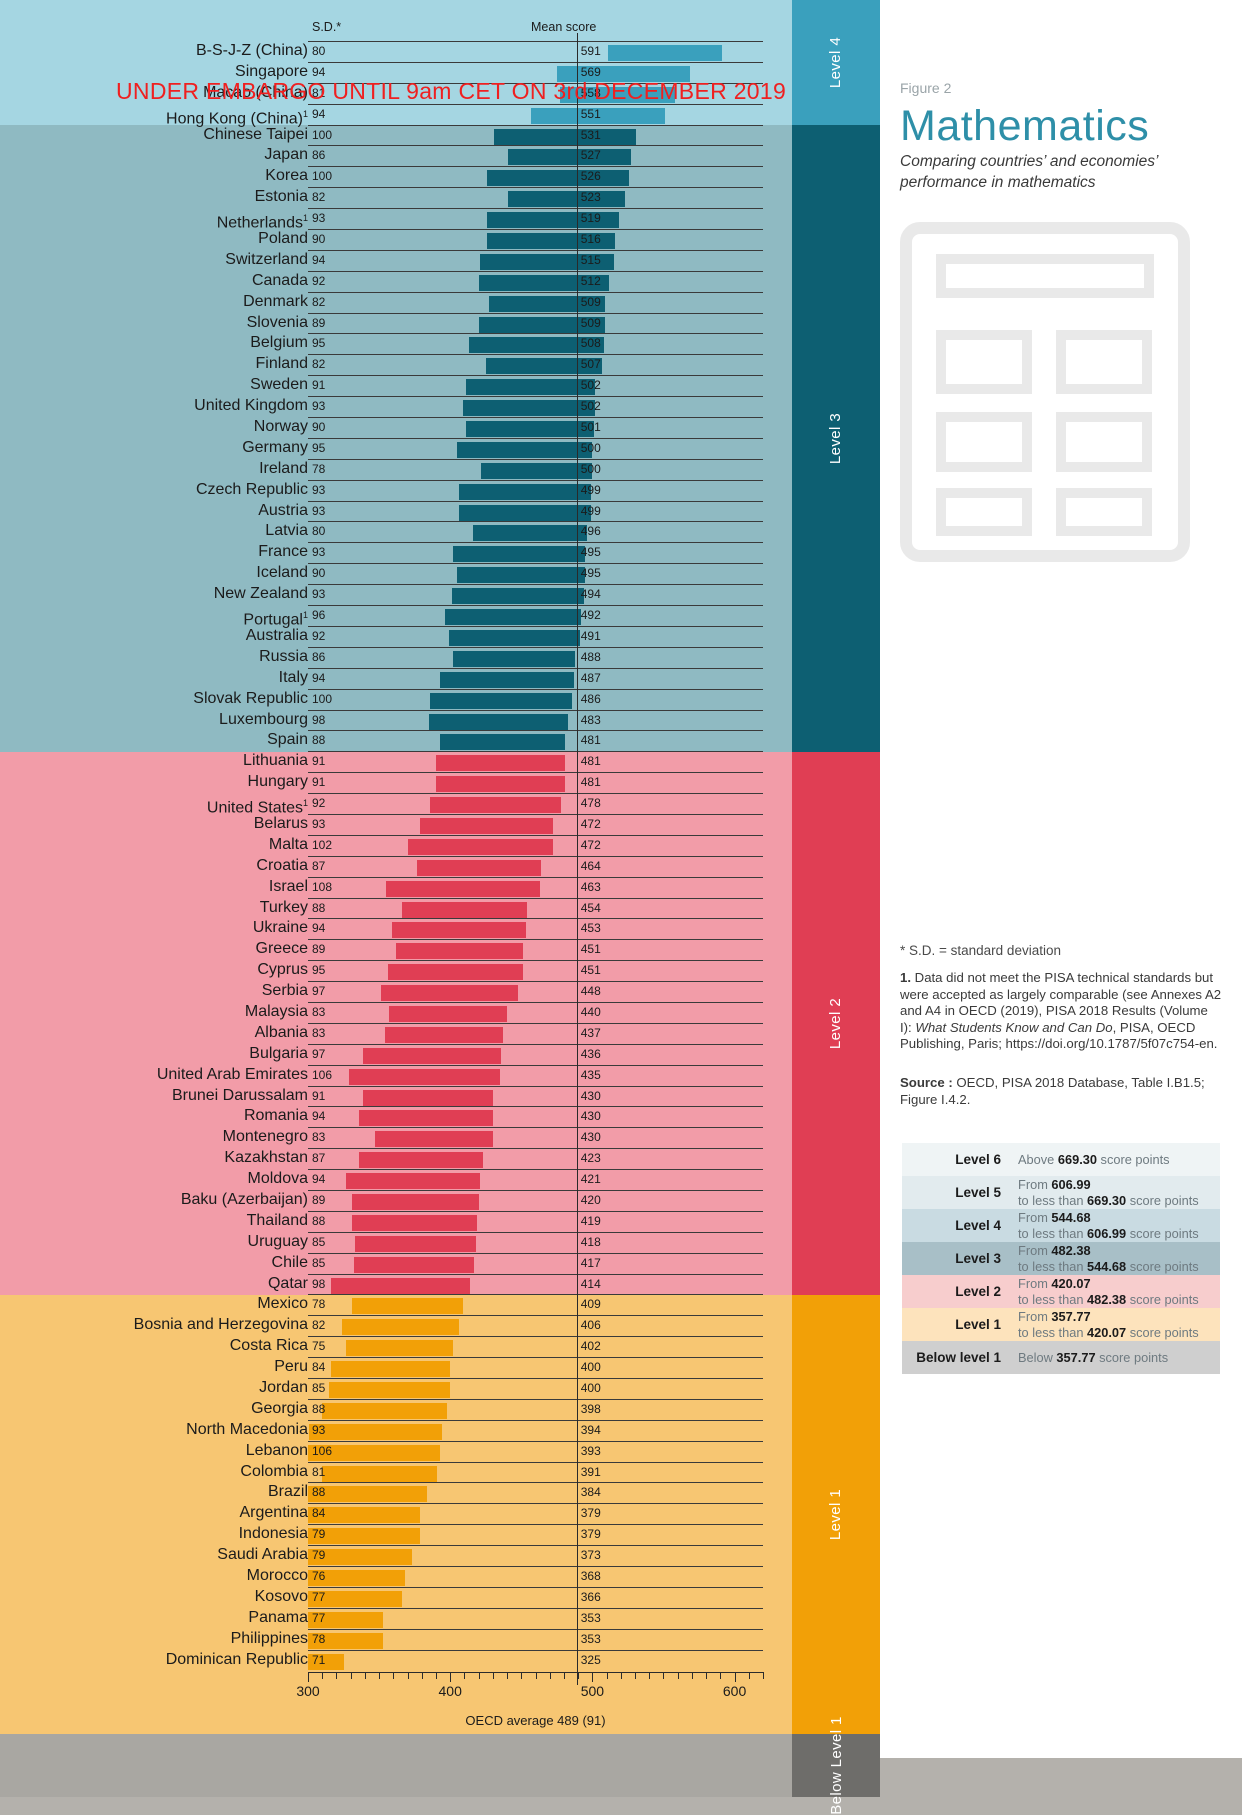 The width and height of the screenshot is (1242, 1815). What do you see at coordinates (396, 1012) in the screenshot?
I see `table-row: Malaysia 83 440` at bounding box center [396, 1012].